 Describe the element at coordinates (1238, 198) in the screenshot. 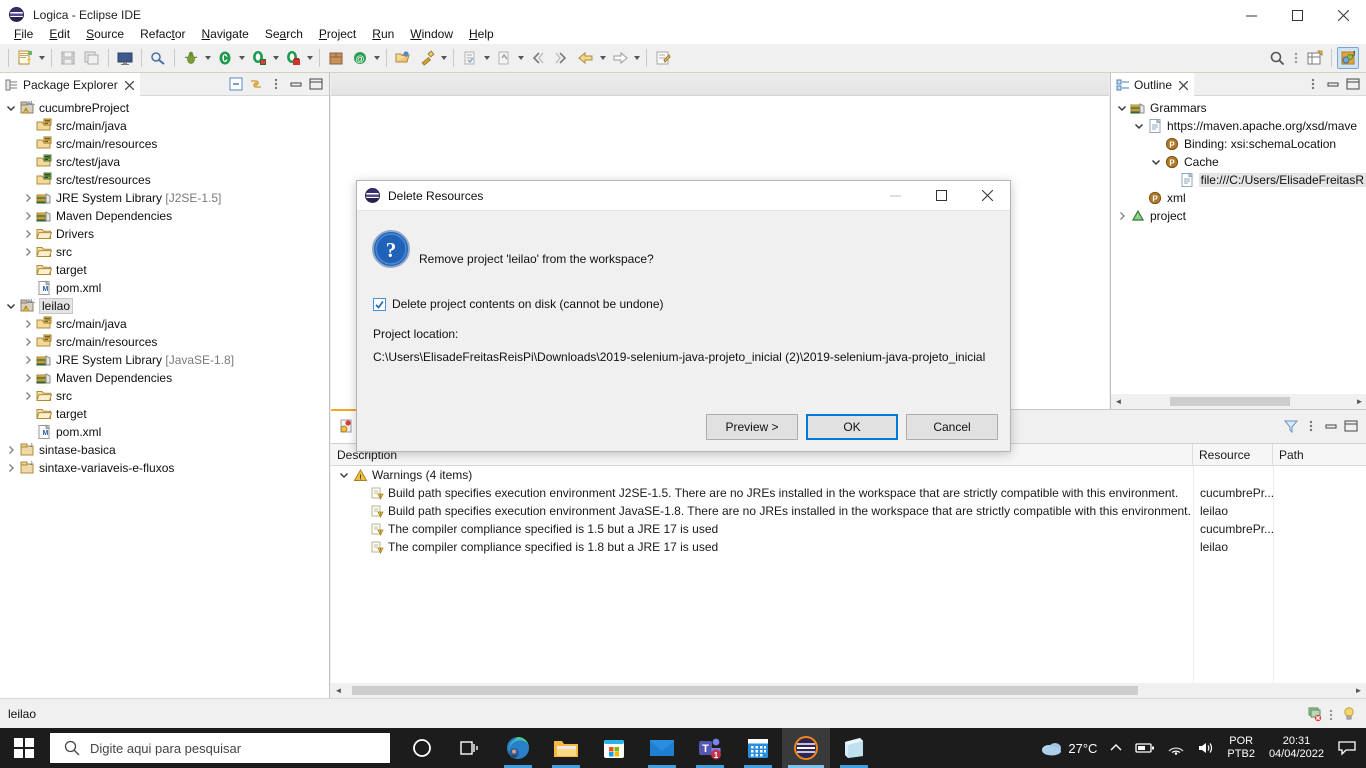

I see `tree-item: Pxml` at that location.